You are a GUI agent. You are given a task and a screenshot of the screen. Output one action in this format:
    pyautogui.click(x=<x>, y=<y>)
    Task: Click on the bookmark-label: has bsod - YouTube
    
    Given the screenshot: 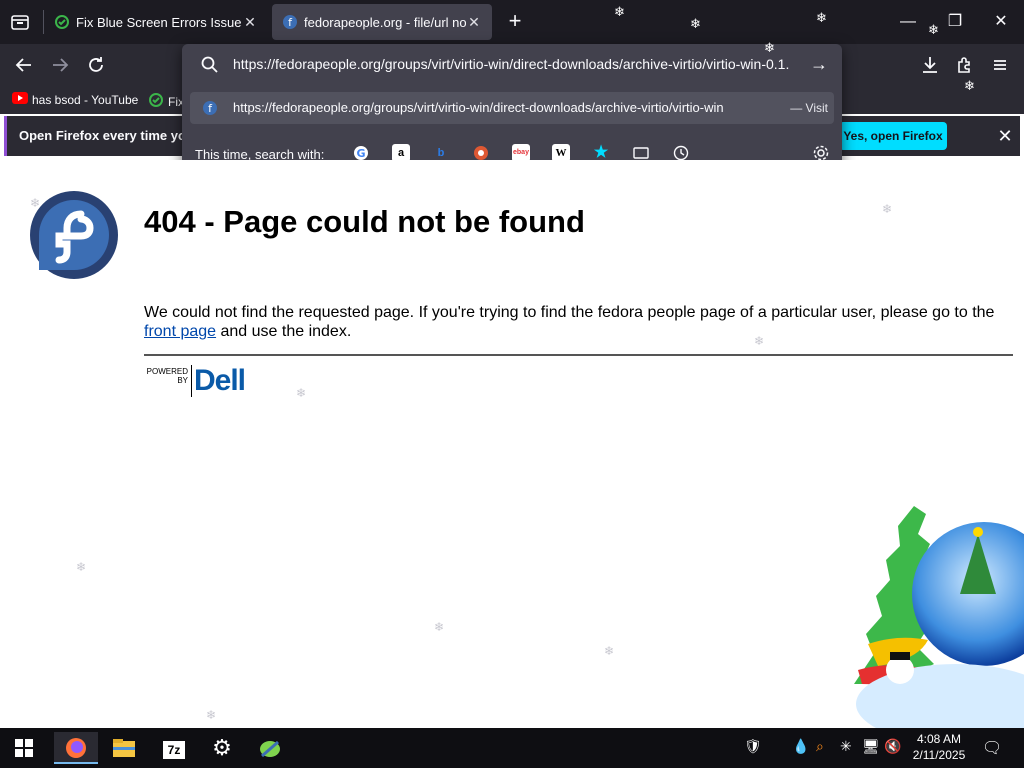 What is the action you would take?
    pyautogui.click(x=85, y=99)
    